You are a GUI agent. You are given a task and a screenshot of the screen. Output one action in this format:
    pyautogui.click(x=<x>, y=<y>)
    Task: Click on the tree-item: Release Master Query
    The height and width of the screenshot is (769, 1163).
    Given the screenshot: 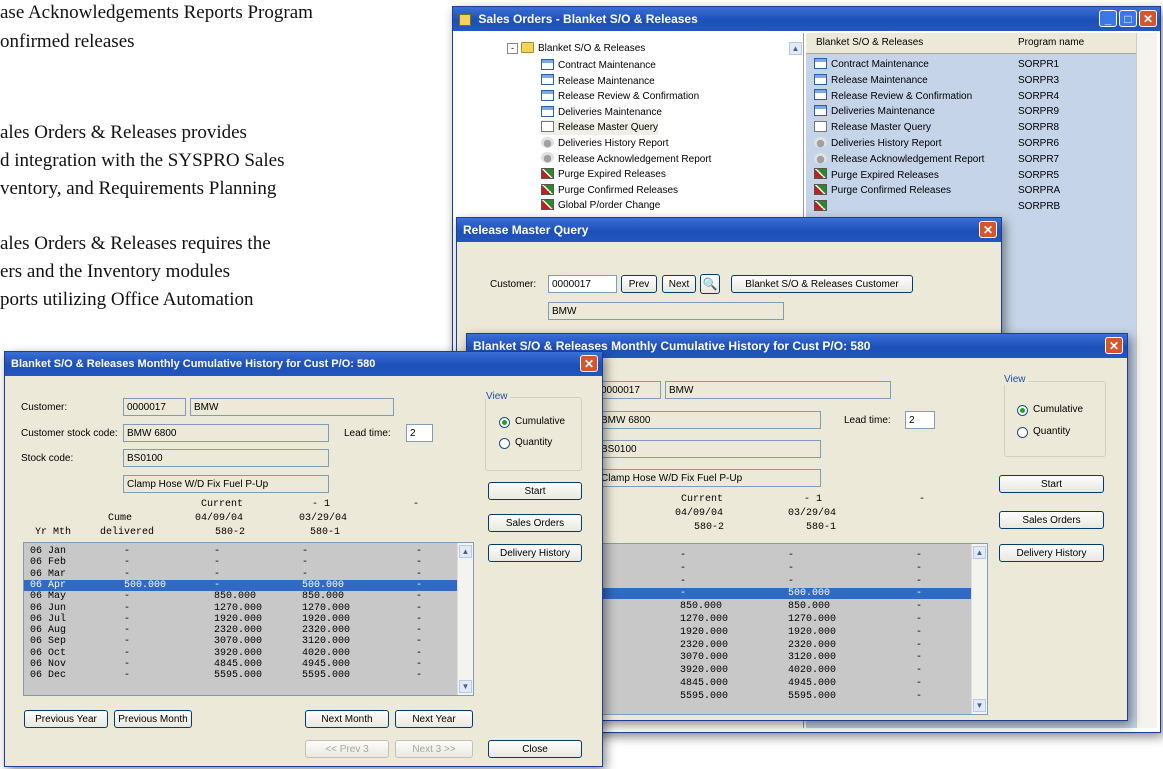 What is the action you would take?
    pyautogui.click(x=600, y=128)
    